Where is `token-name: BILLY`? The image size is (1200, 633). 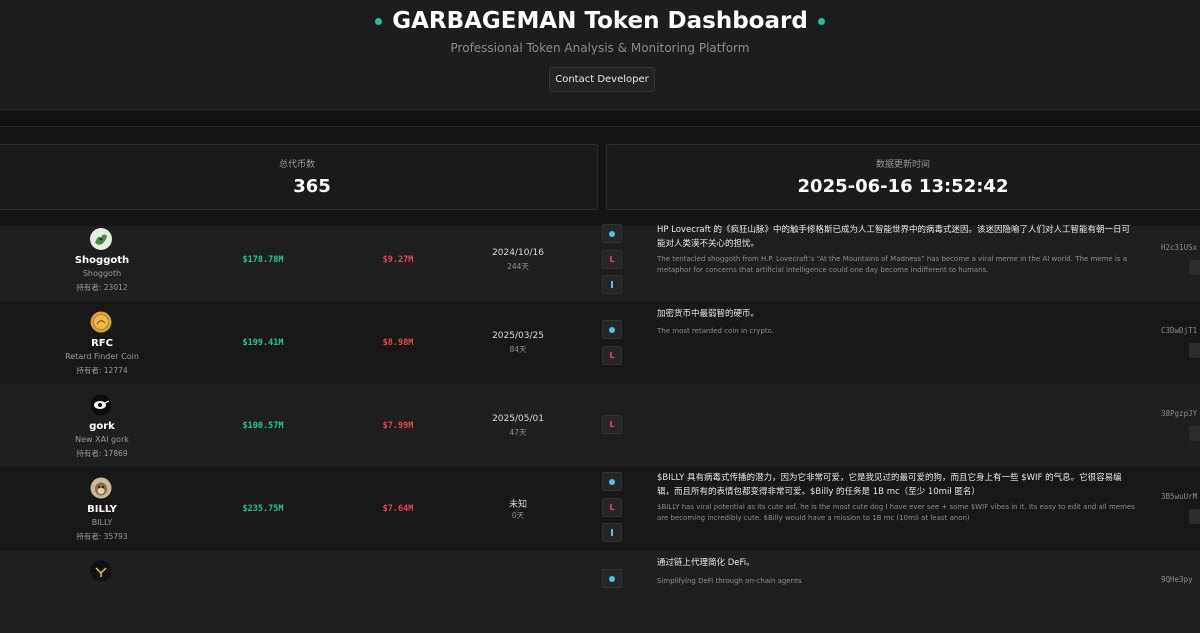
token-name: BILLY is located at coordinates (102, 509).